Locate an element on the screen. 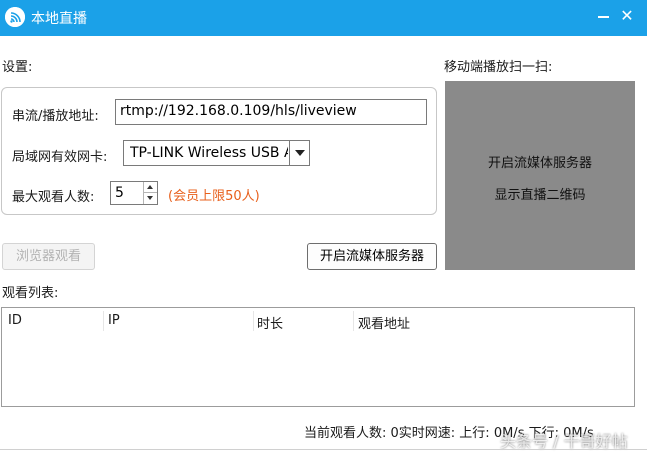  viewer-count: 当前观看人数: 0 is located at coordinates (351, 433).